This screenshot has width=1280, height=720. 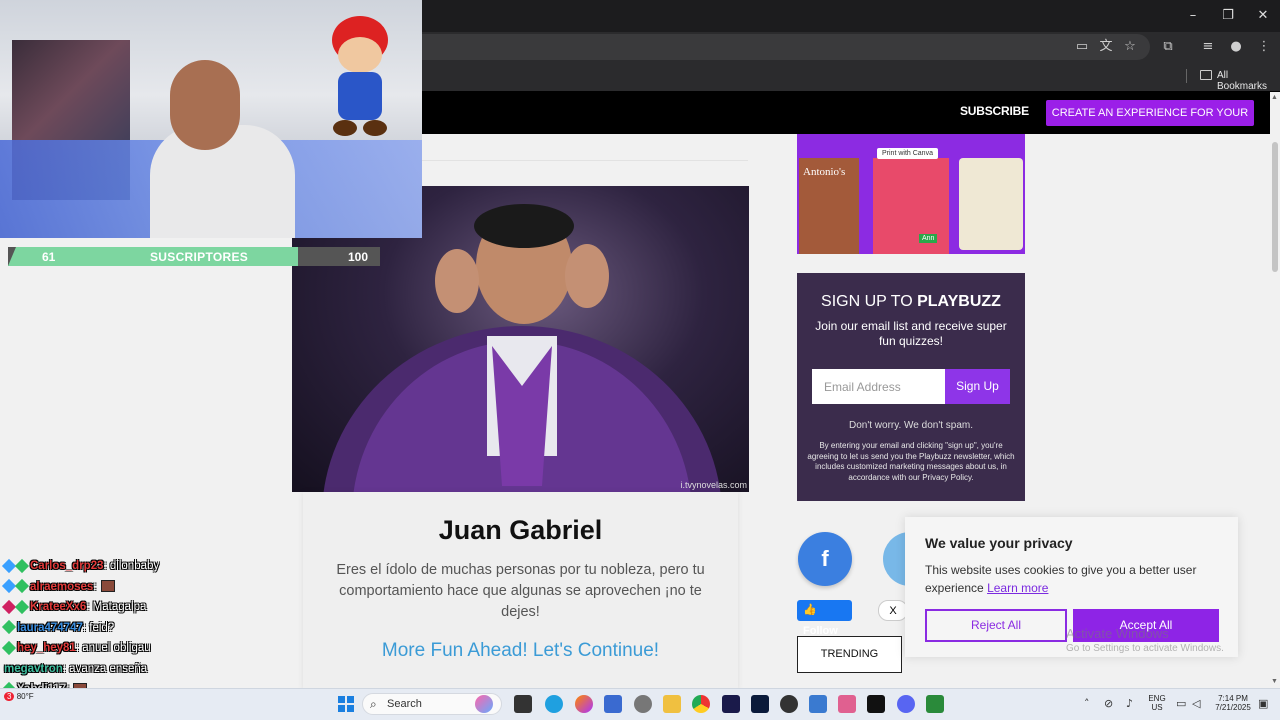 I want to click on chat-username: KrateeXx6, so click(x=58, y=607).